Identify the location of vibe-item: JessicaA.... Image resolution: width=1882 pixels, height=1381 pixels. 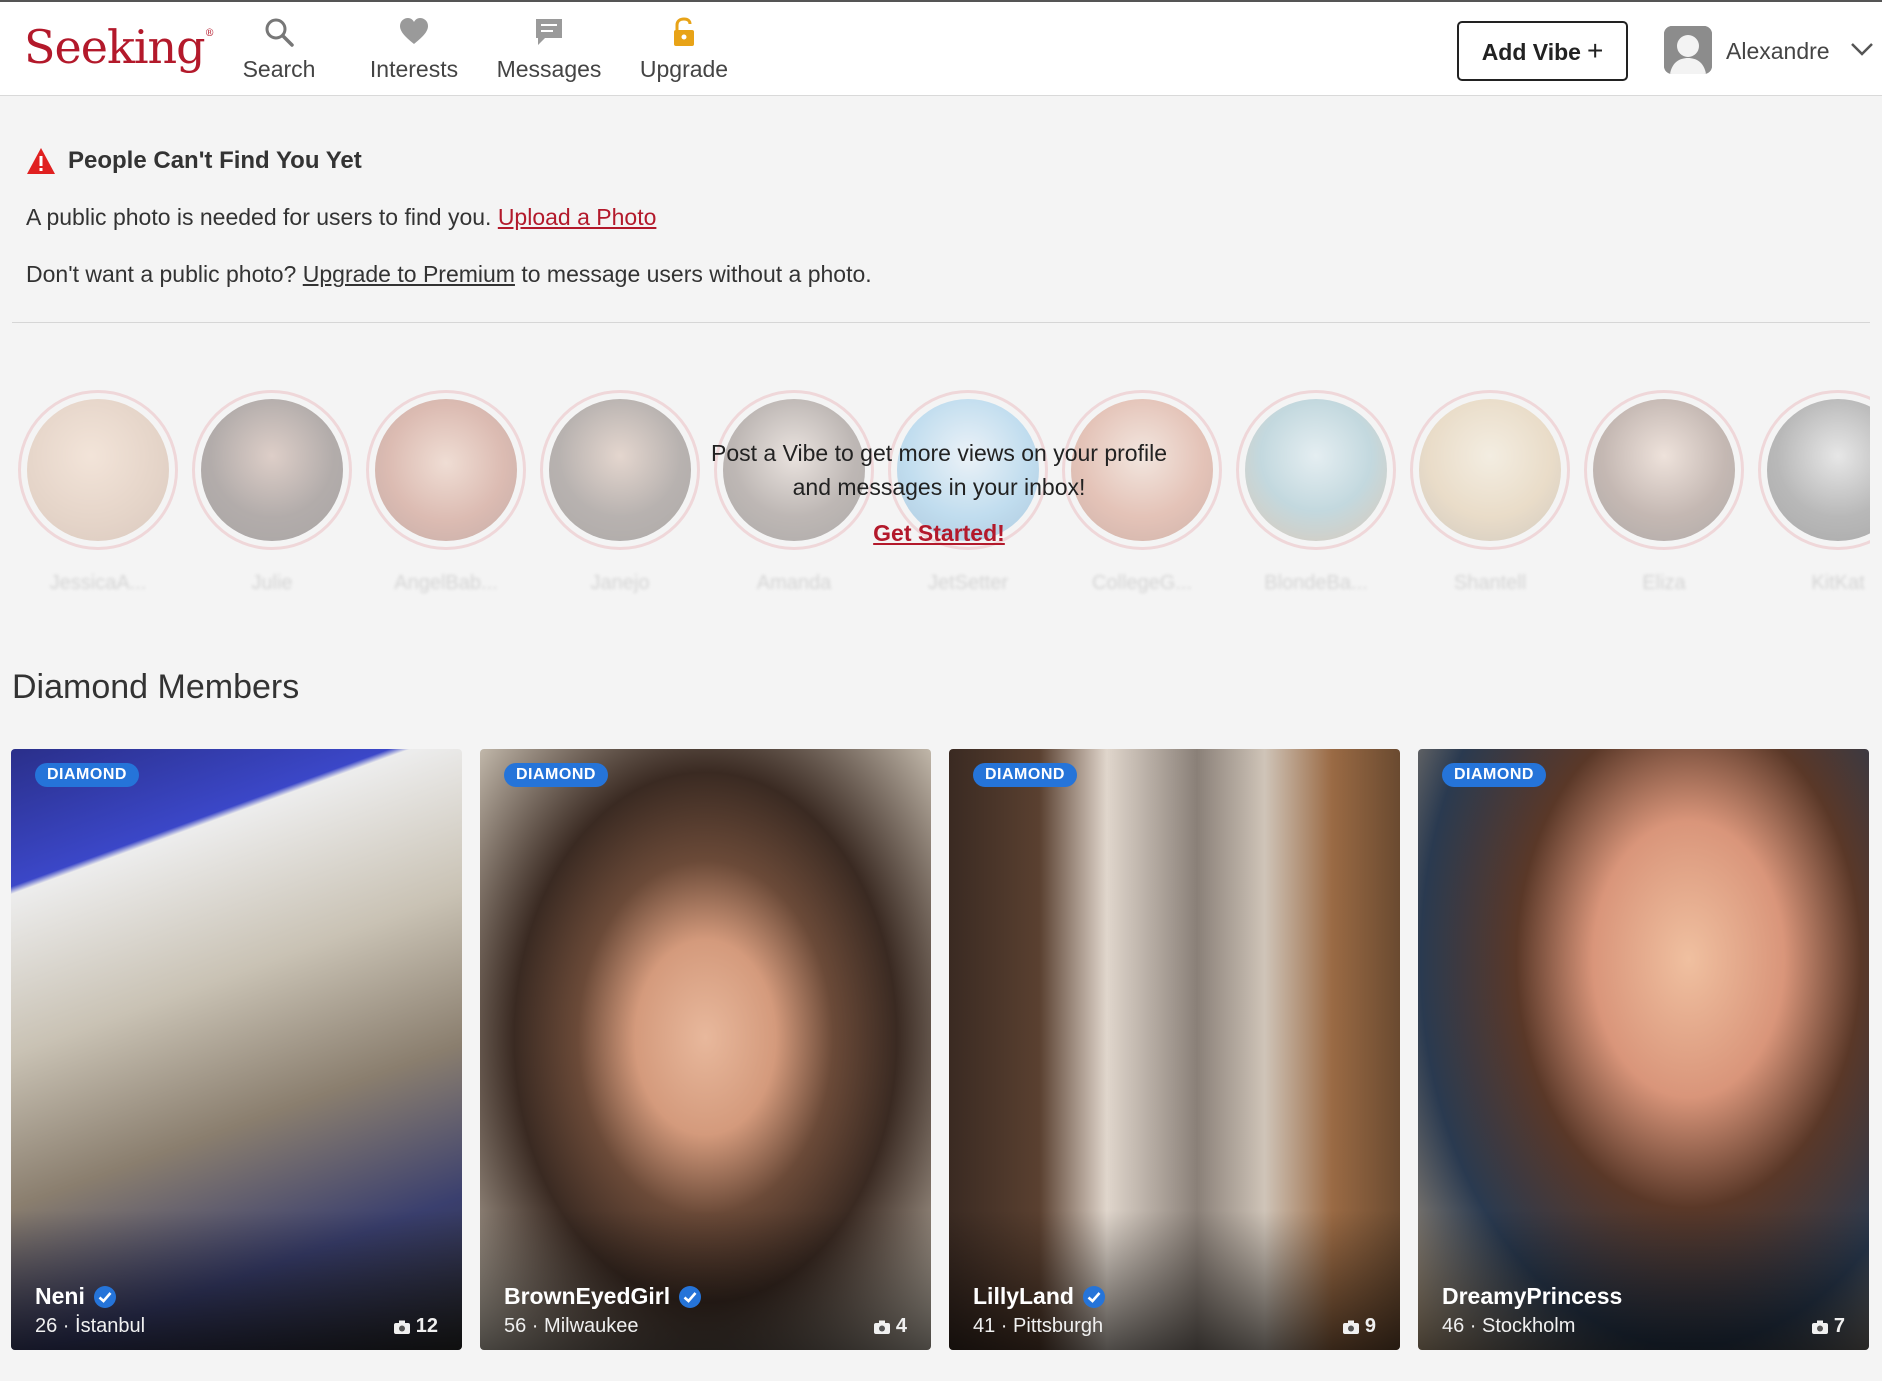
(98, 492).